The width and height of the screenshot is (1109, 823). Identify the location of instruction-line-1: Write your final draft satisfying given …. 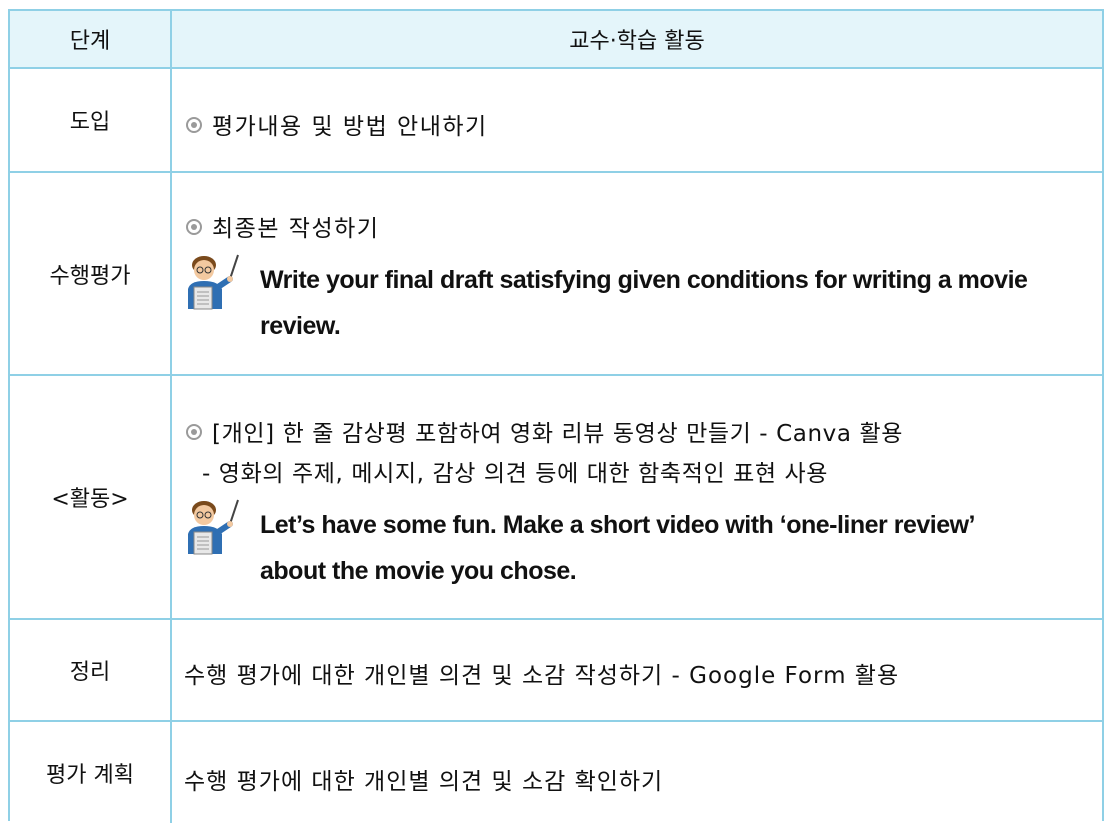
(644, 280).